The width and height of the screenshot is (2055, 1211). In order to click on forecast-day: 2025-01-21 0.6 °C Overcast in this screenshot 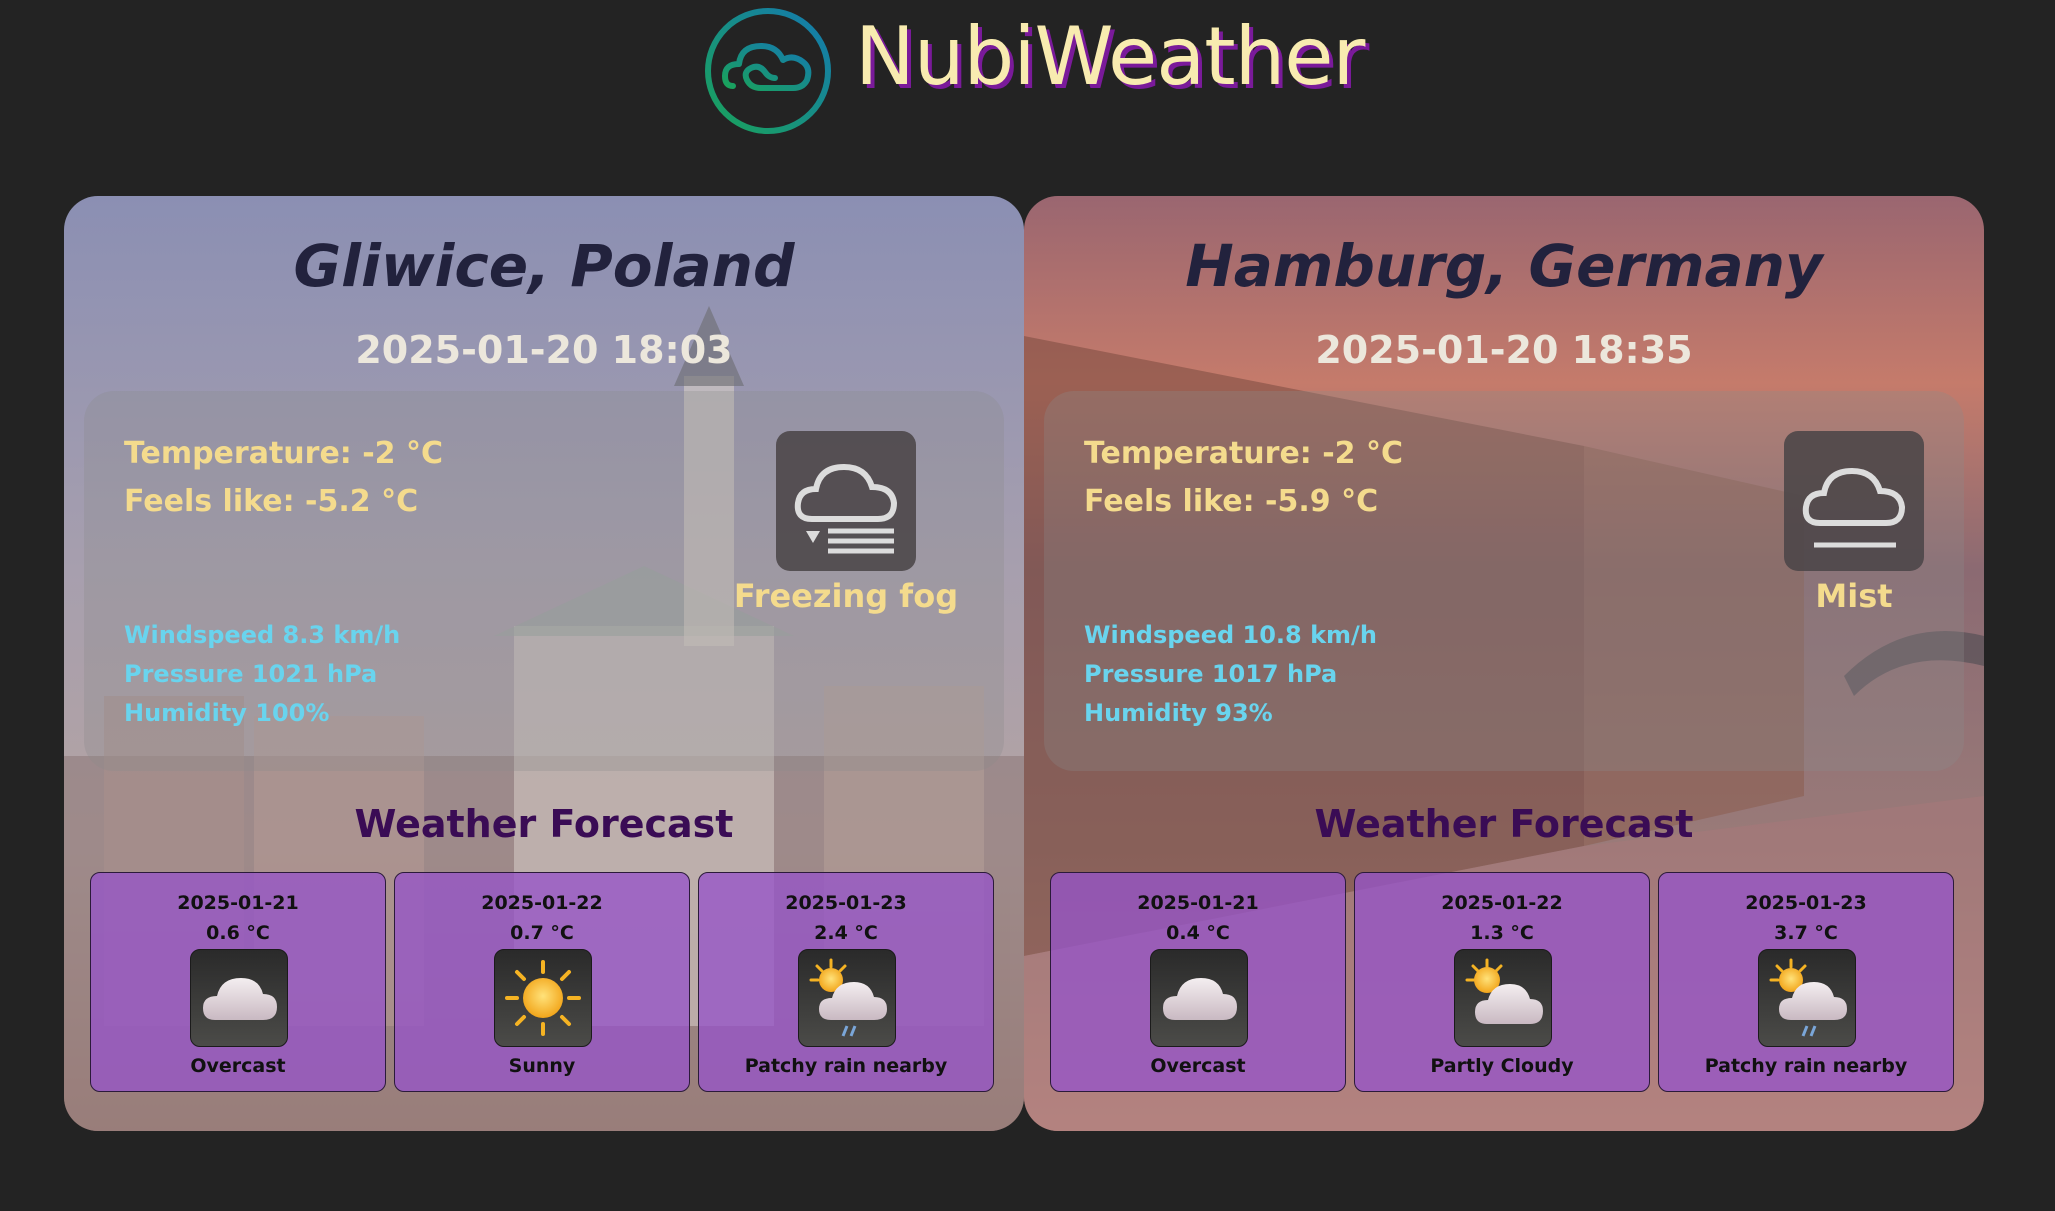, I will do `click(238, 982)`.